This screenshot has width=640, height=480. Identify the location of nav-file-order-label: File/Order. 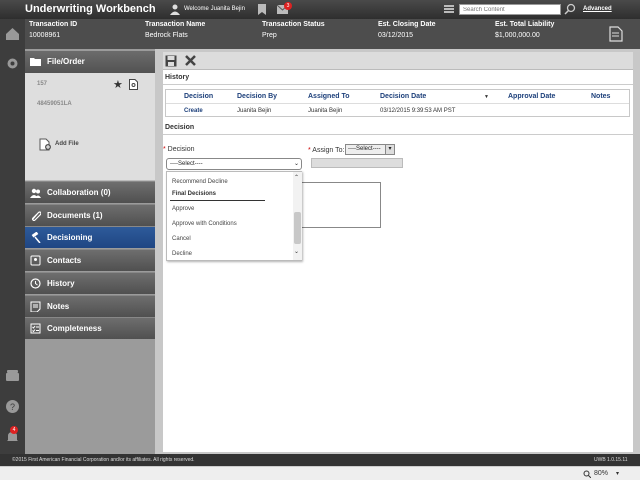
(66, 61).